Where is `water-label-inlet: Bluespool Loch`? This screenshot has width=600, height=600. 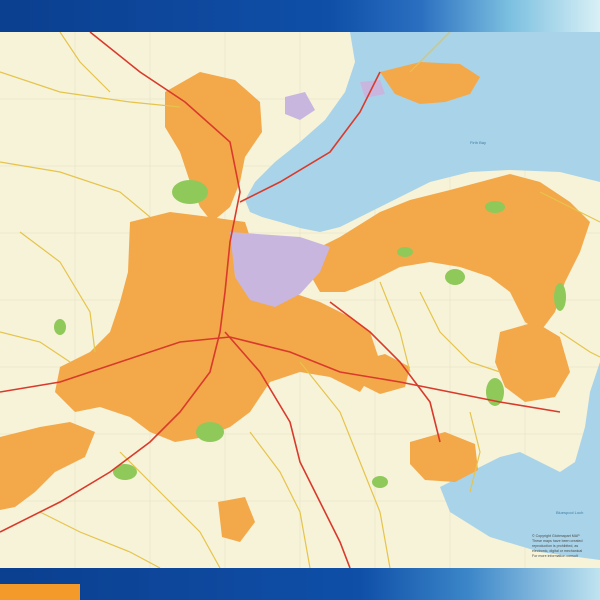
water-label-inlet: Bluespool Loch is located at coordinates (569, 512).